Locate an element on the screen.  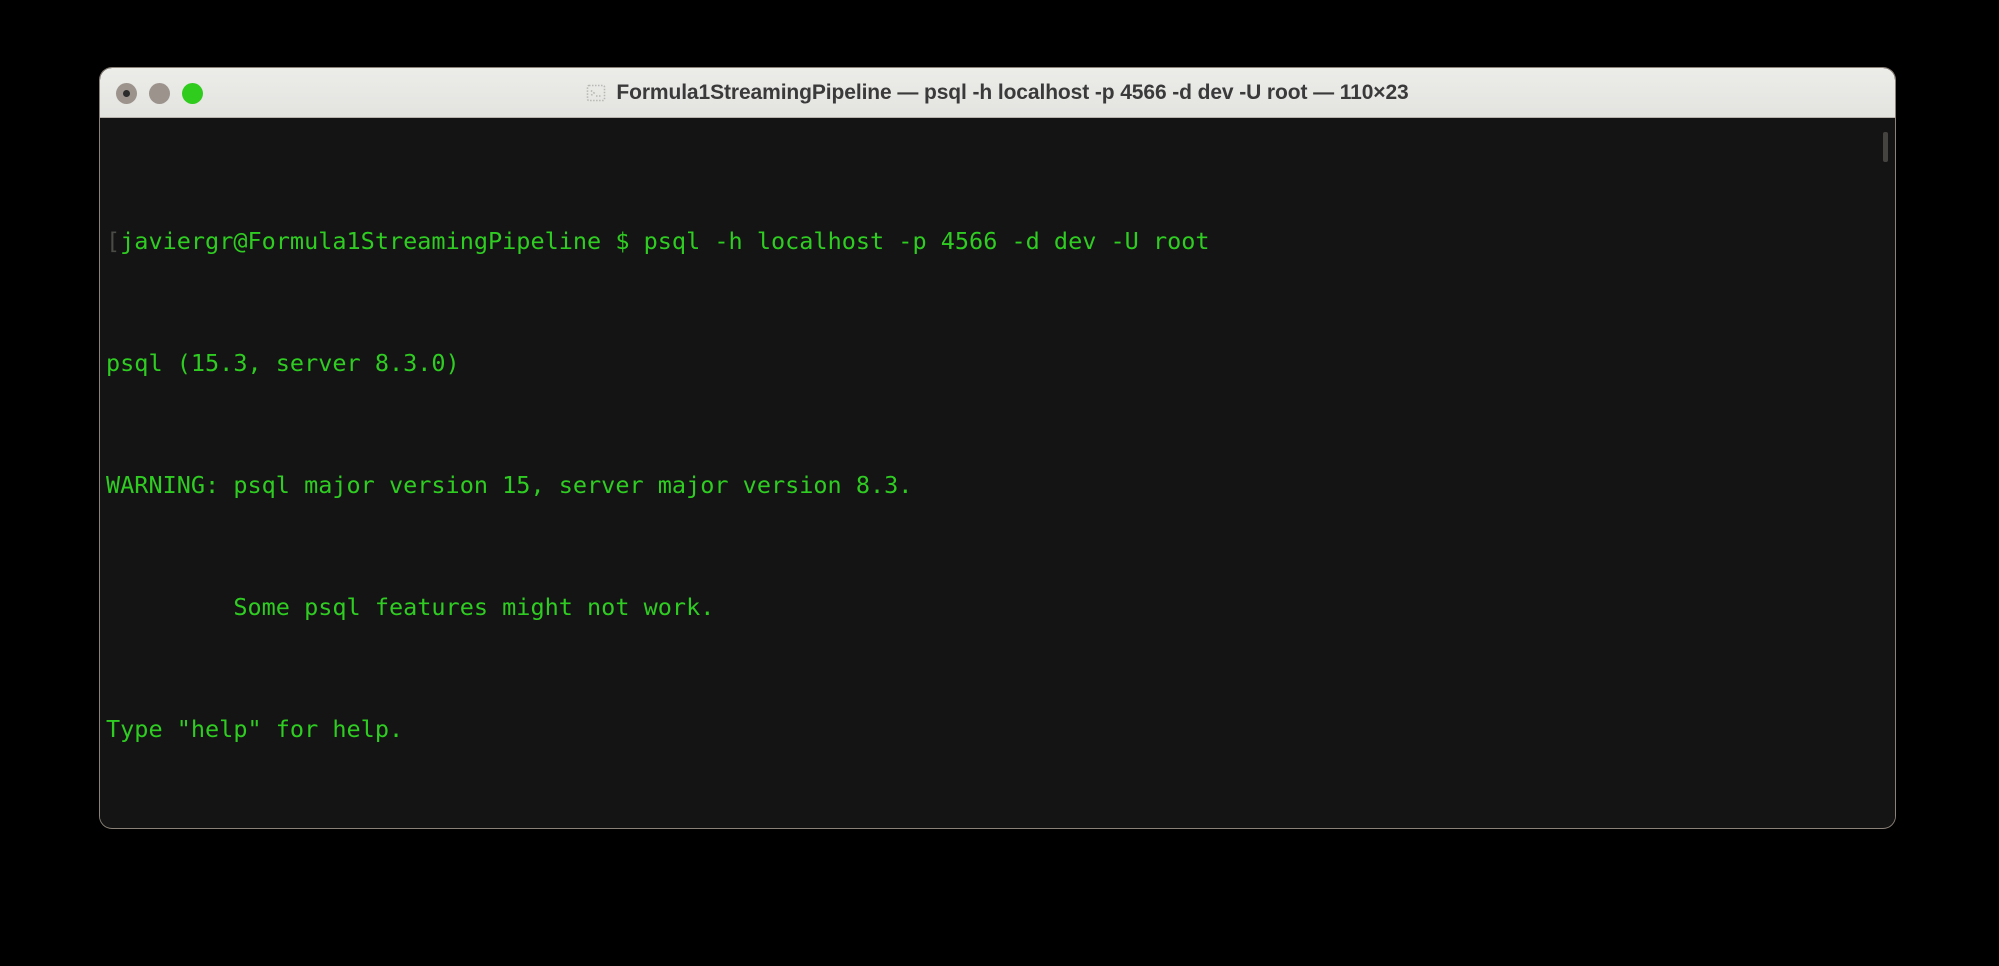
window-controls is located at coordinates (159, 93).